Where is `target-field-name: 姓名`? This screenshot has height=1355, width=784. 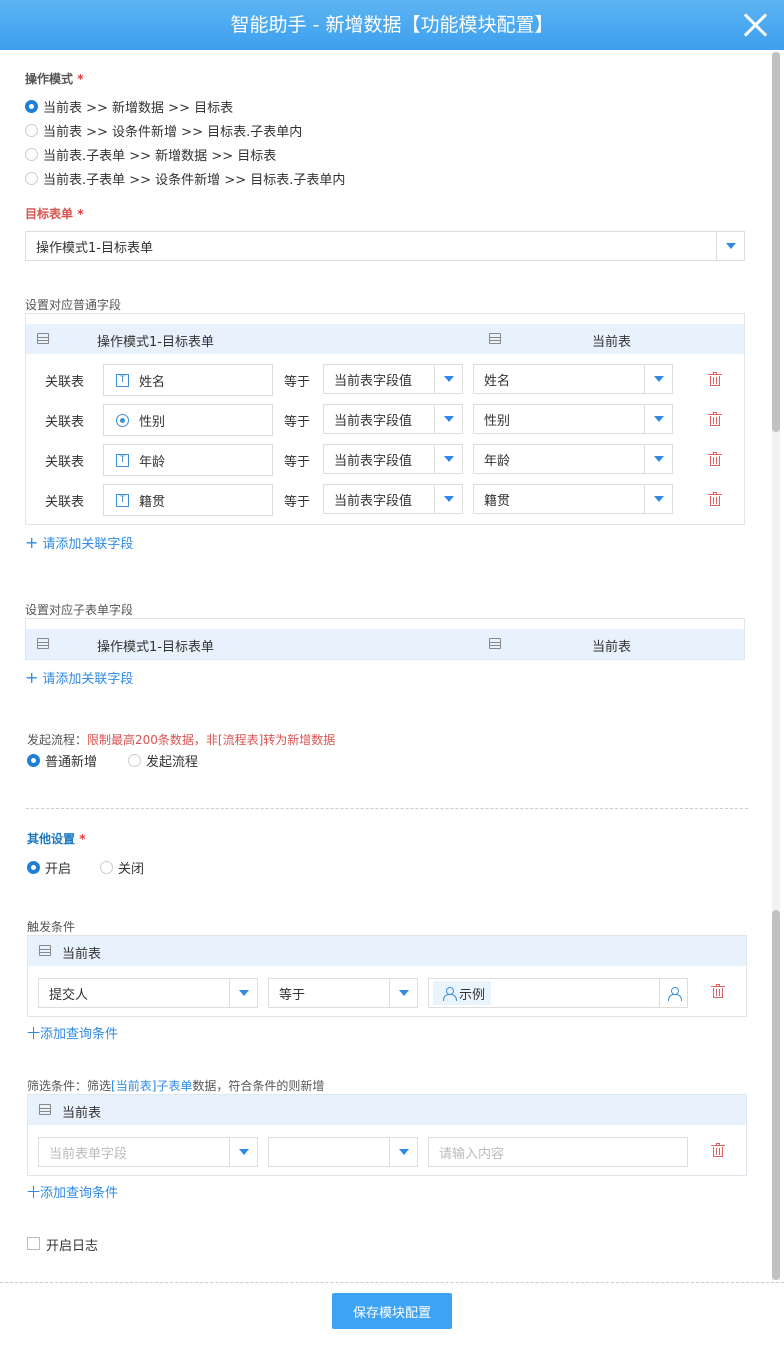
target-field-name: 姓名 is located at coordinates (152, 382).